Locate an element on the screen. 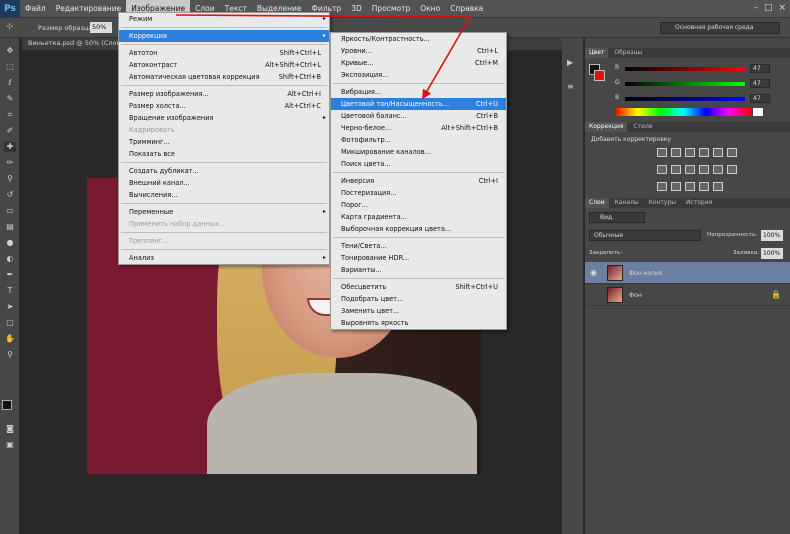 The height and width of the screenshot is (534, 790). annotation-arrow-path is located at coordinates (323, 57).